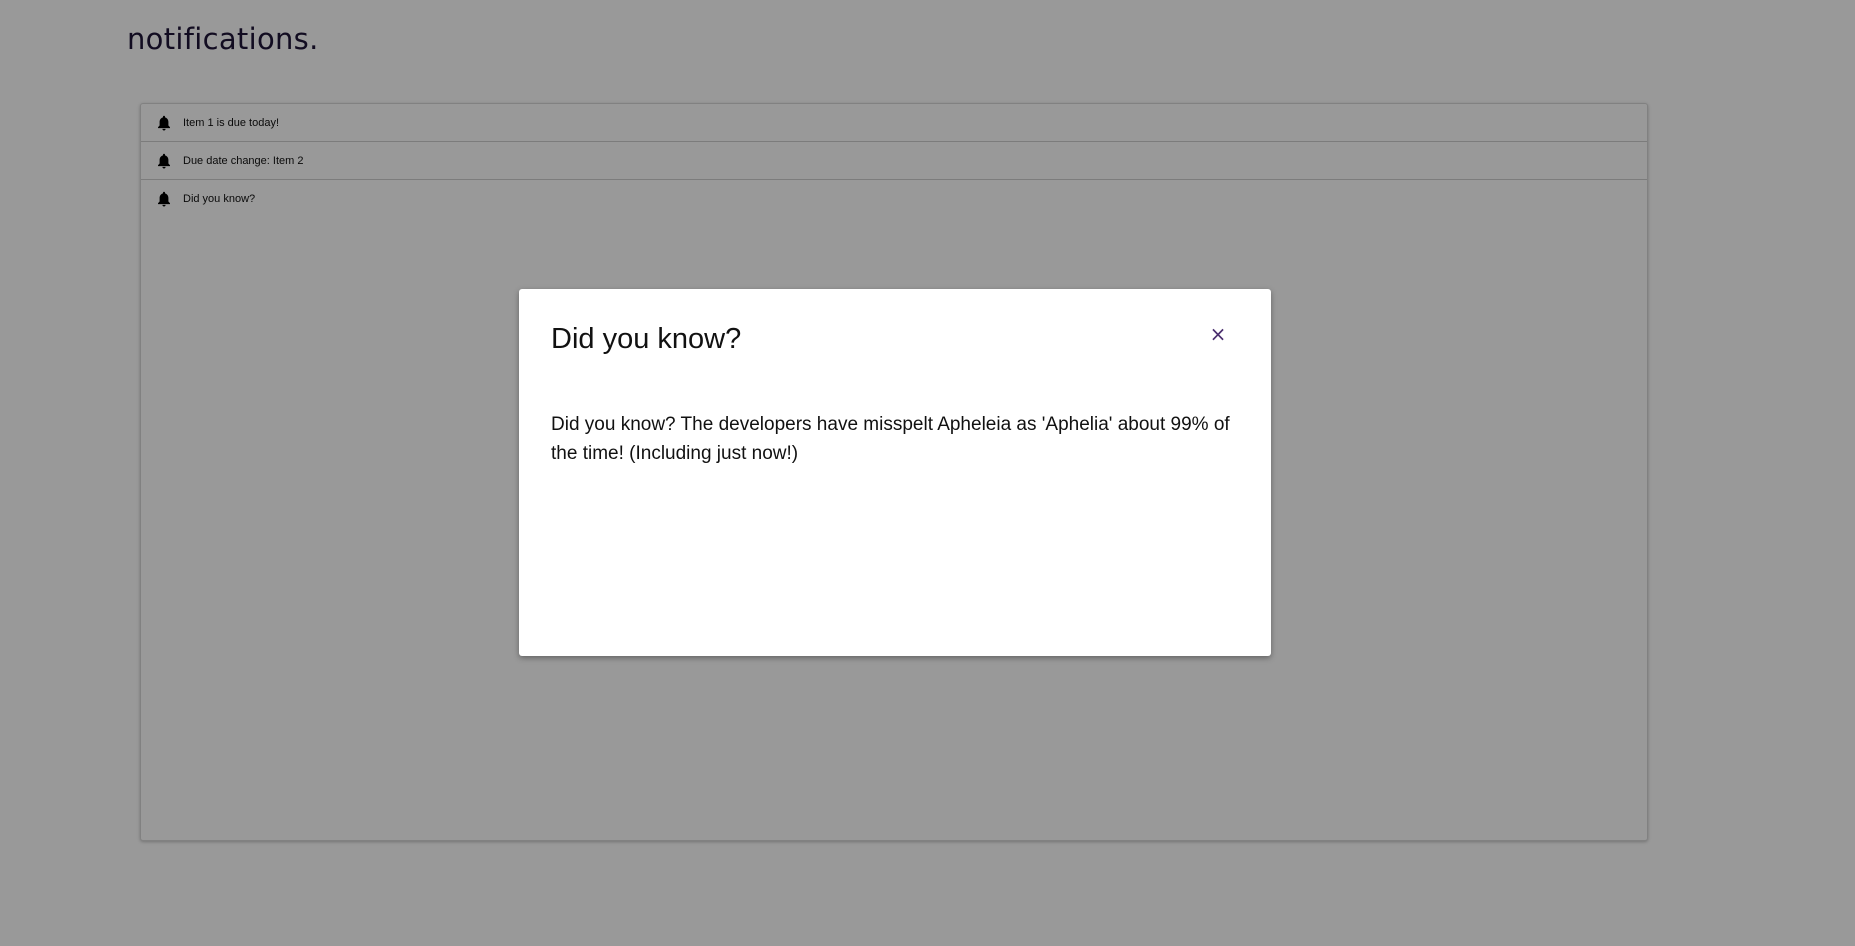 This screenshot has height=946, width=1855. Describe the element at coordinates (646, 339) in the screenshot. I see `dialog-title: Did you know?` at that location.